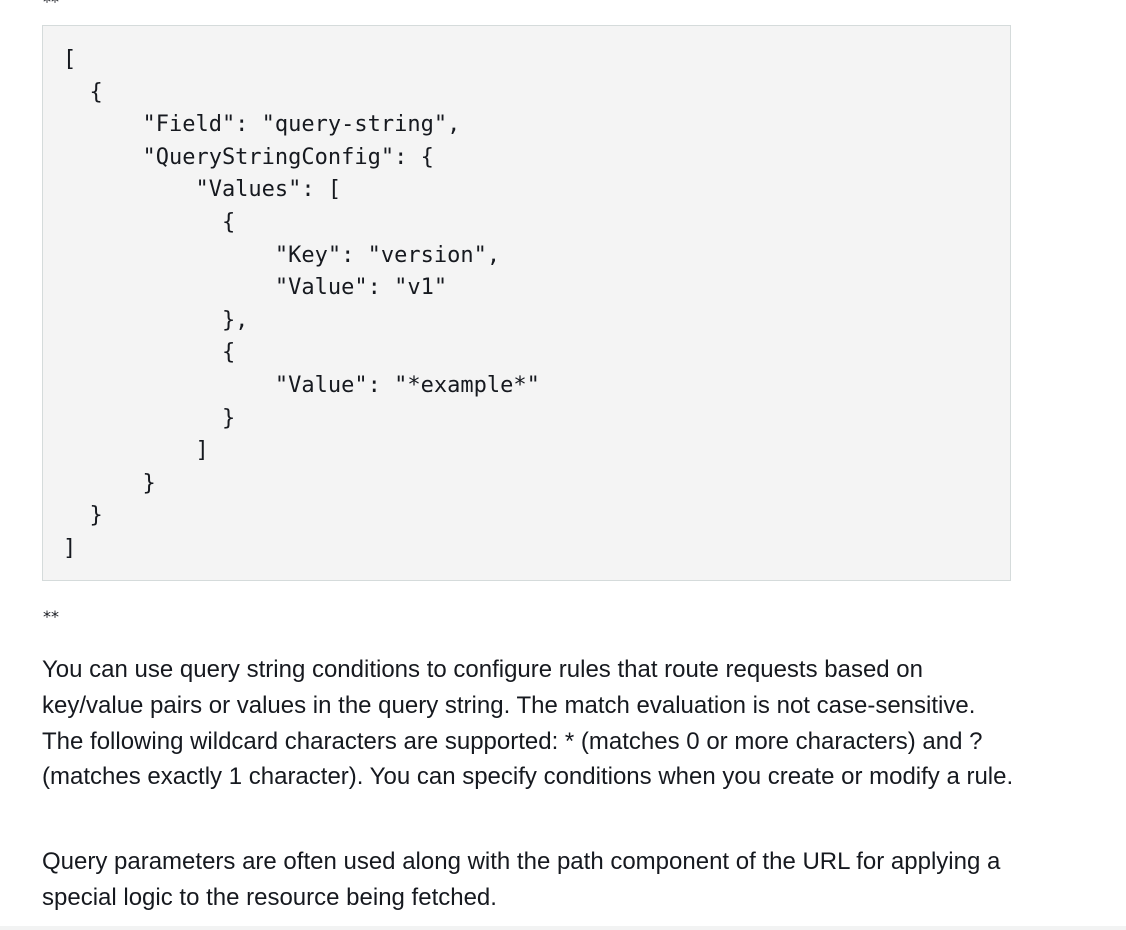  Describe the element at coordinates (301, 385) in the screenshot. I see `code-line: "Value": "*example*"` at that location.